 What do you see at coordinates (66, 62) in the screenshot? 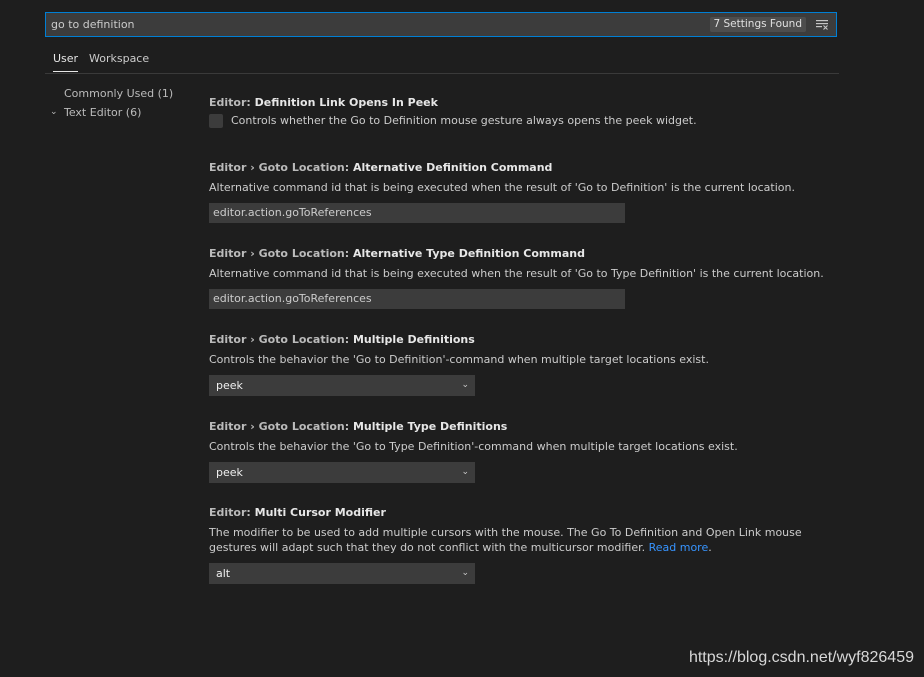
I see `tab-user: User` at bounding box center [66, 62].